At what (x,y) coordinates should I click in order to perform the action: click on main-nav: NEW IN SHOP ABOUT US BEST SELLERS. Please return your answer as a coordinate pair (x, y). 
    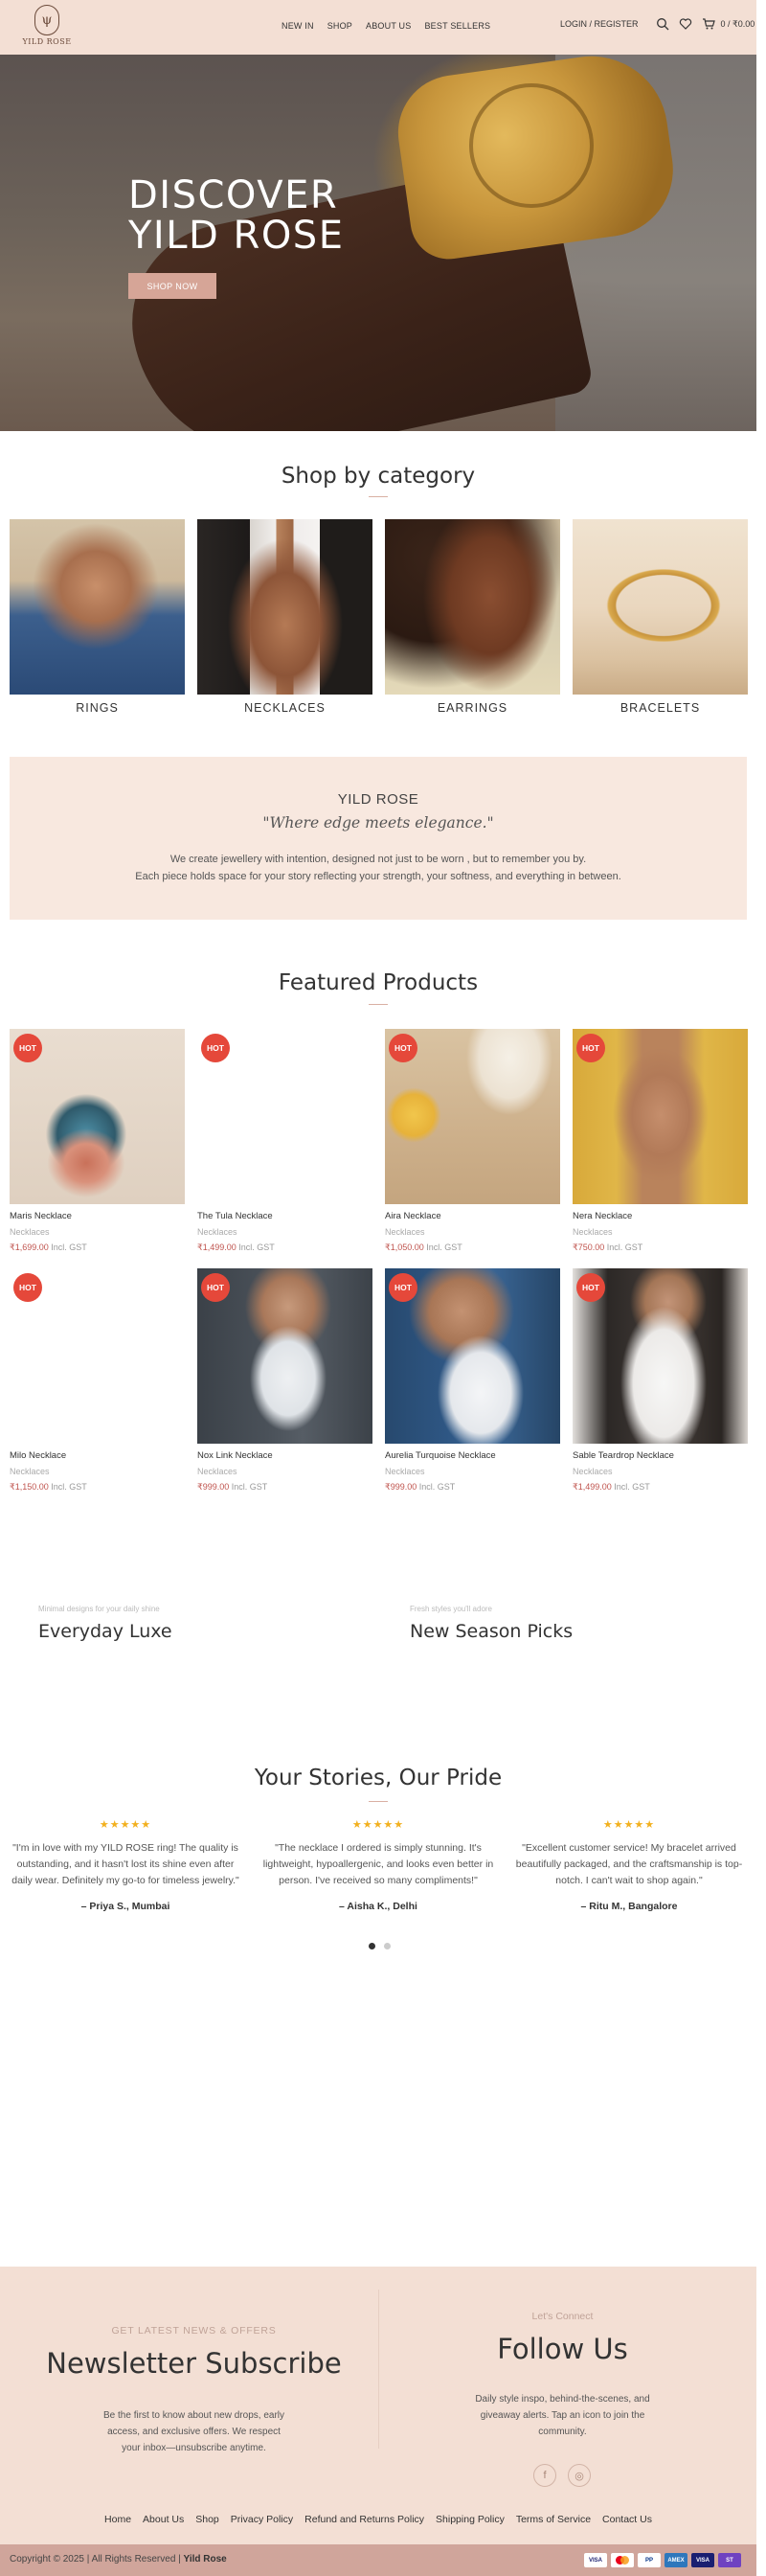
    Looking at the image, I should click on (393, 26).